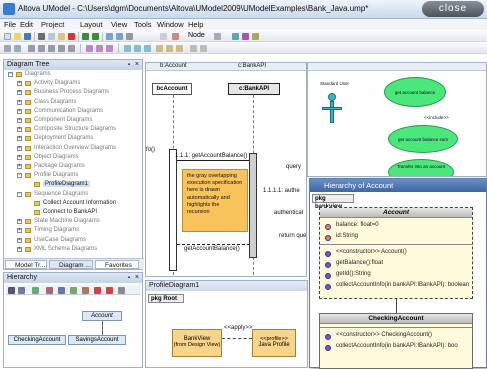 This screenshot has height=369, width=487. What do you see at coordinates (73, 112) in the screenshot?
I see `tree-item: + Communication Diagrams` at bounding box center [73, 112].